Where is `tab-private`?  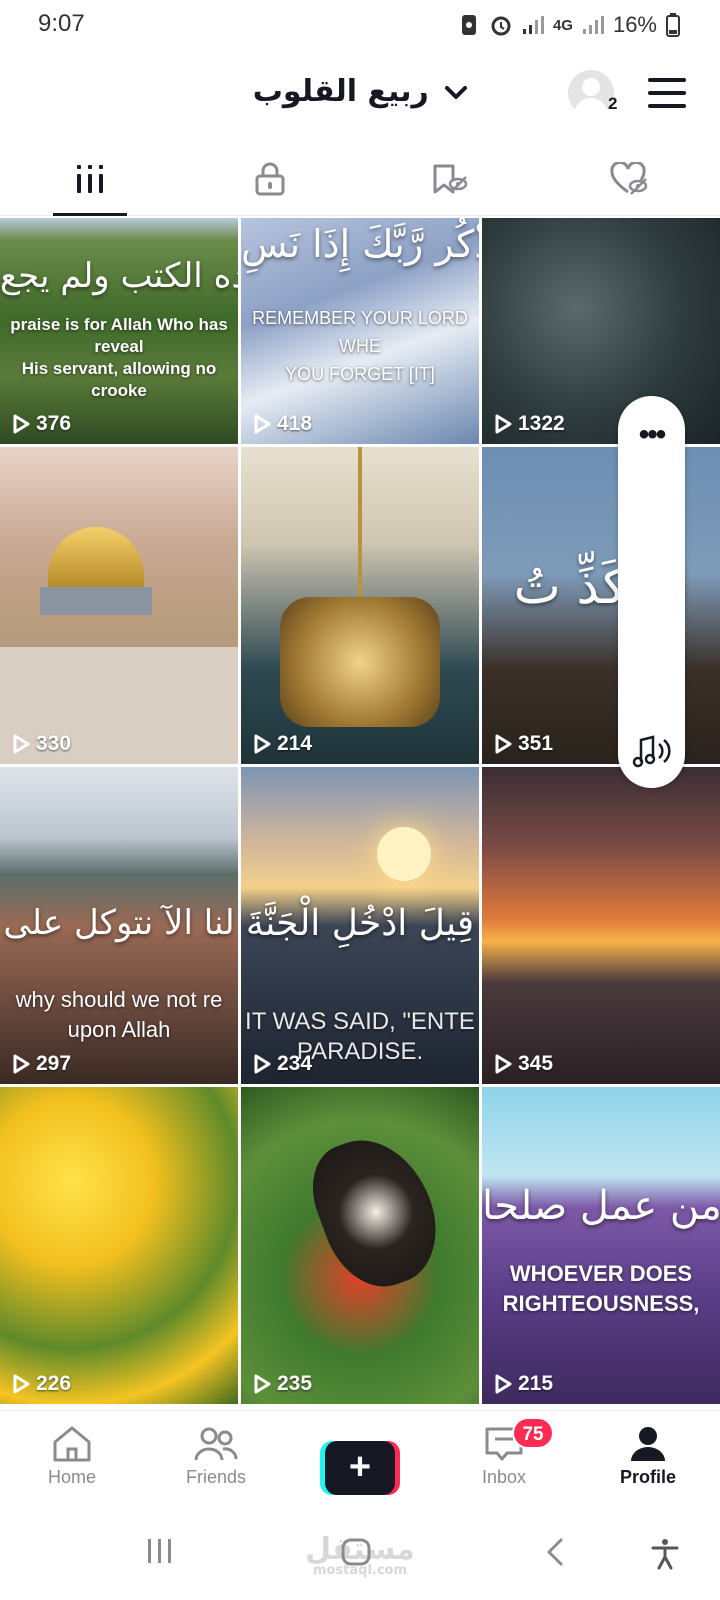
tab-private is located at coordinates (270, 178).